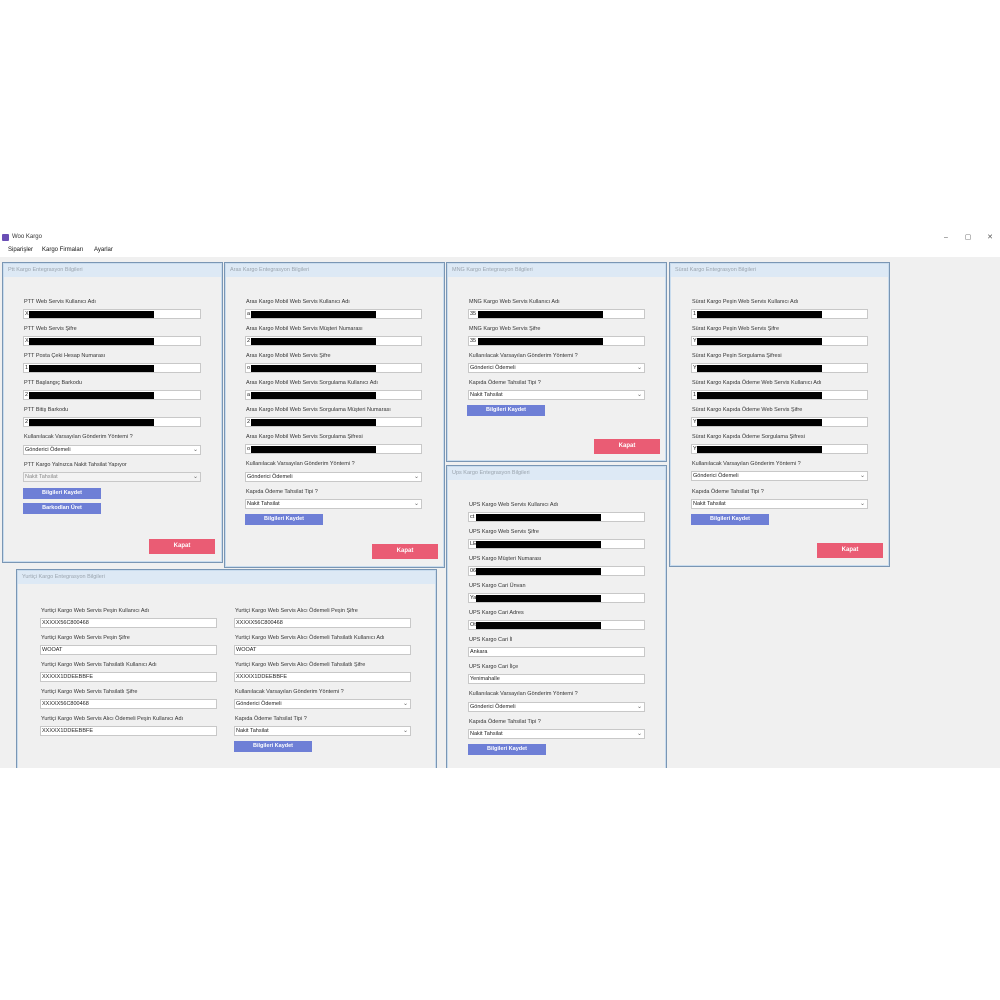 This screenshot has width=1000, height=1000. What do you see at coordinates (556, 517) in the screenshot?
I see `ups-username-input: ct` at bounding box center [556, 517].